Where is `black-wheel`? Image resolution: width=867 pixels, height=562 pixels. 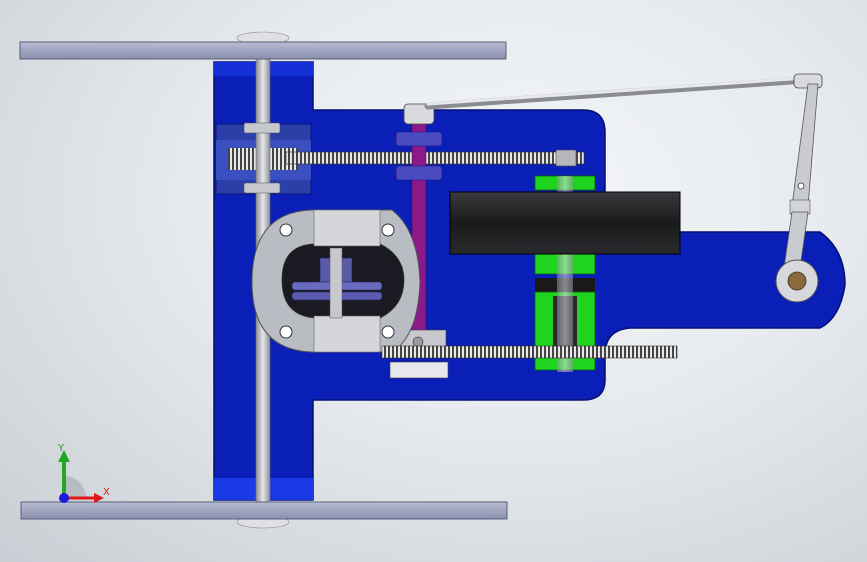
black-wheel is located at coordinates (565, 223).